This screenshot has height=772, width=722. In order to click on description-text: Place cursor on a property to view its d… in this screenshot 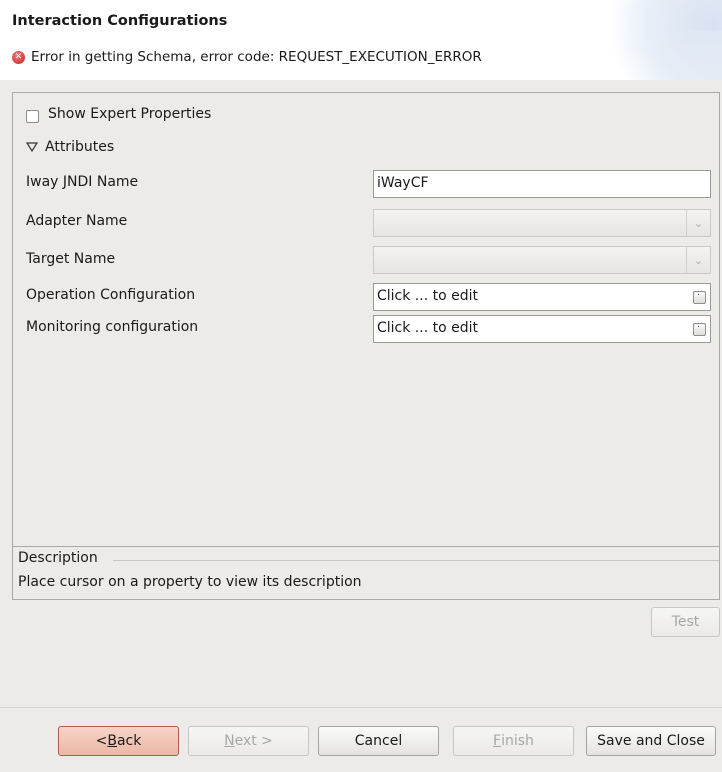, I will do `click(190, 582)`.